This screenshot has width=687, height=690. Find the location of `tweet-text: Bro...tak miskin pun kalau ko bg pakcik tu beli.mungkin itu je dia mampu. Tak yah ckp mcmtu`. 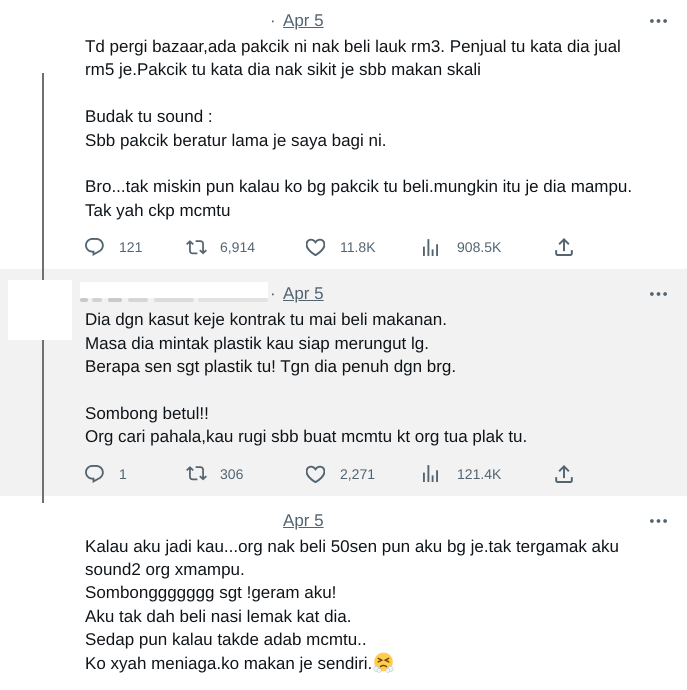

tweet-text: Bro...tak miskin pun kalau ko bg pakcik tu beli.mungkin itu je dia mampu. Tak yah ckp mcmtu is located at coordinates (358, 198).